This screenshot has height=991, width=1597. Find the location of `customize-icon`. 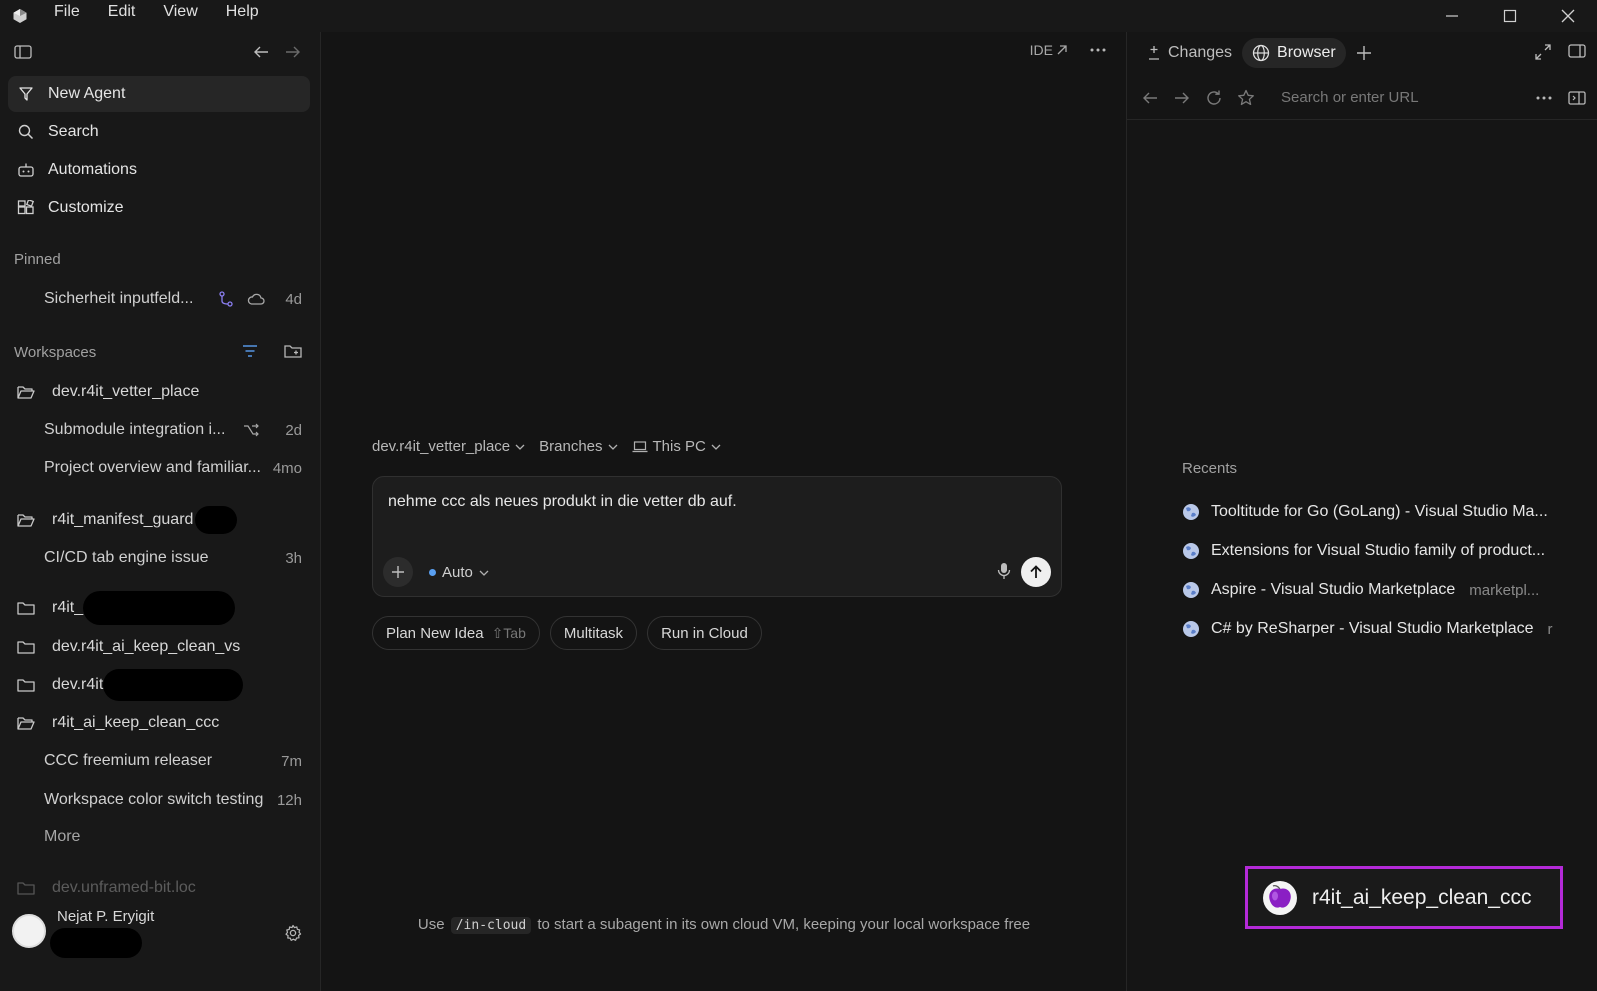

customize-icon is located at coordinates (26, 208).